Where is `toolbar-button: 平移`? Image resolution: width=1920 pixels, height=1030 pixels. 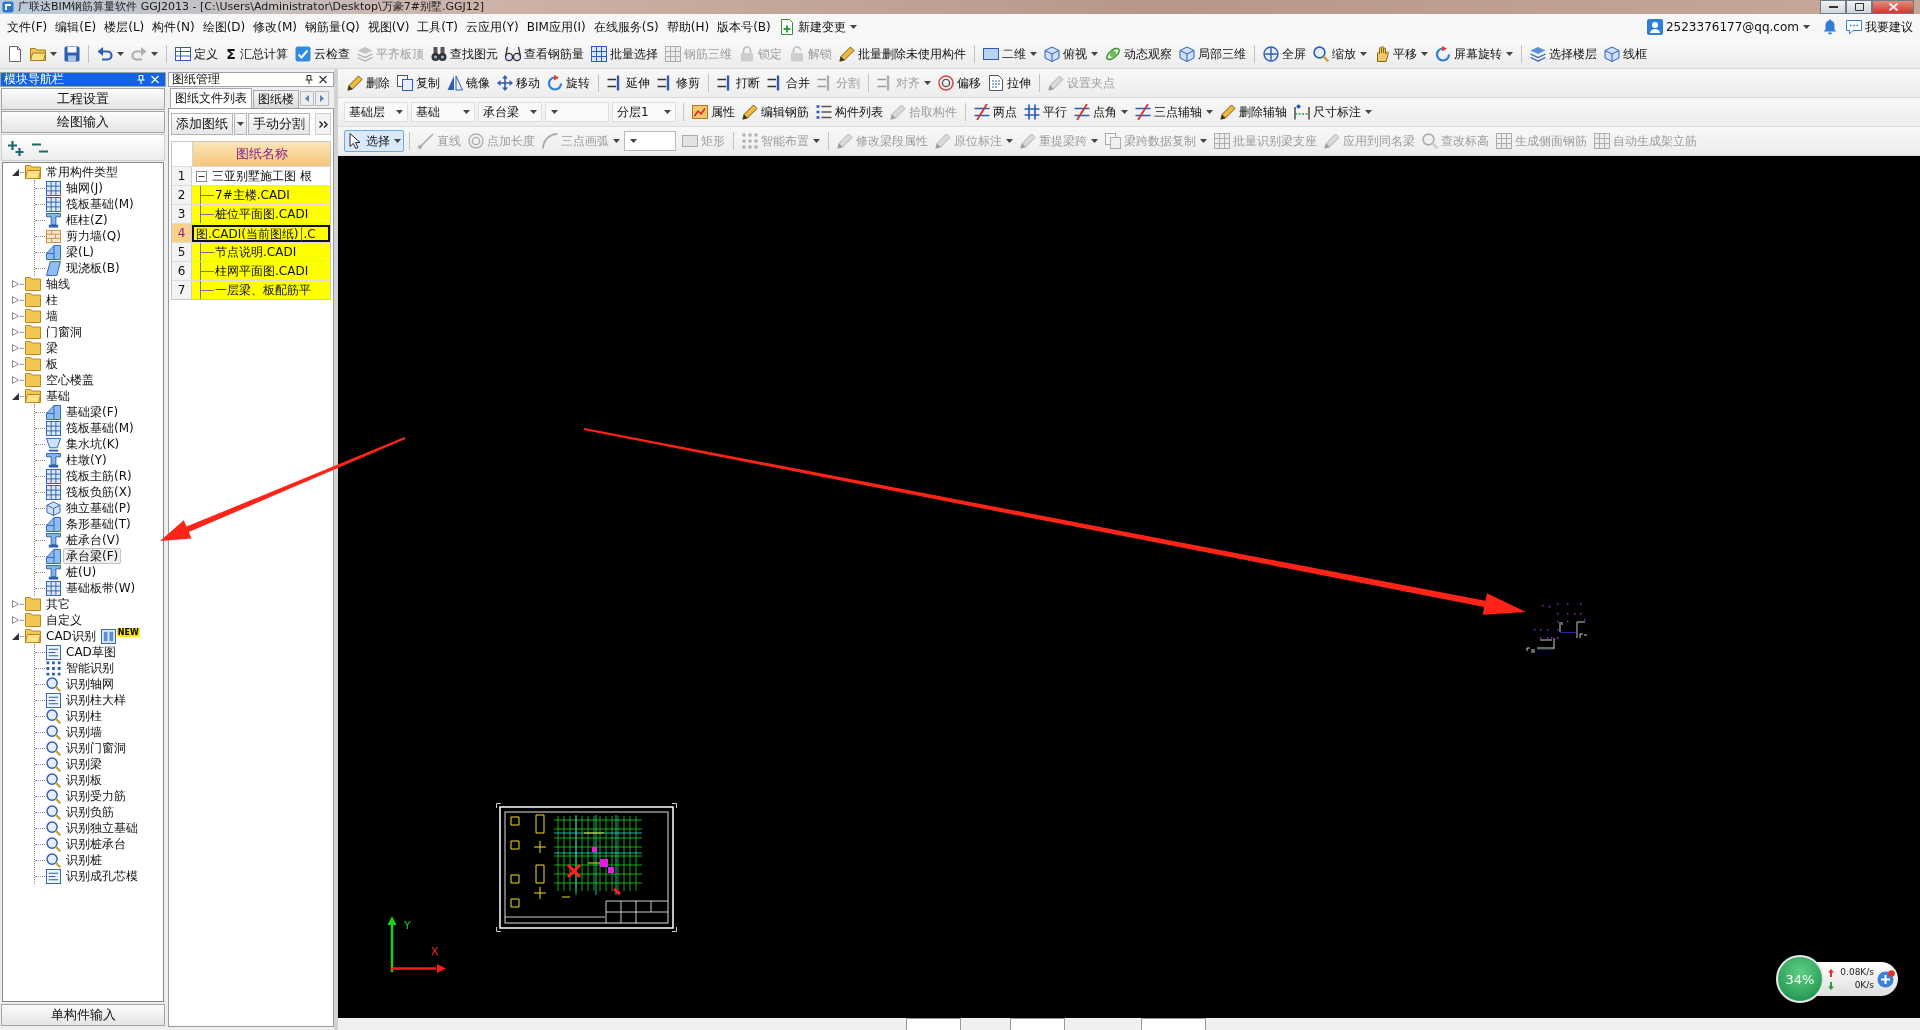 toolbar-button: 平移 is located at coordinates (1401, 54).